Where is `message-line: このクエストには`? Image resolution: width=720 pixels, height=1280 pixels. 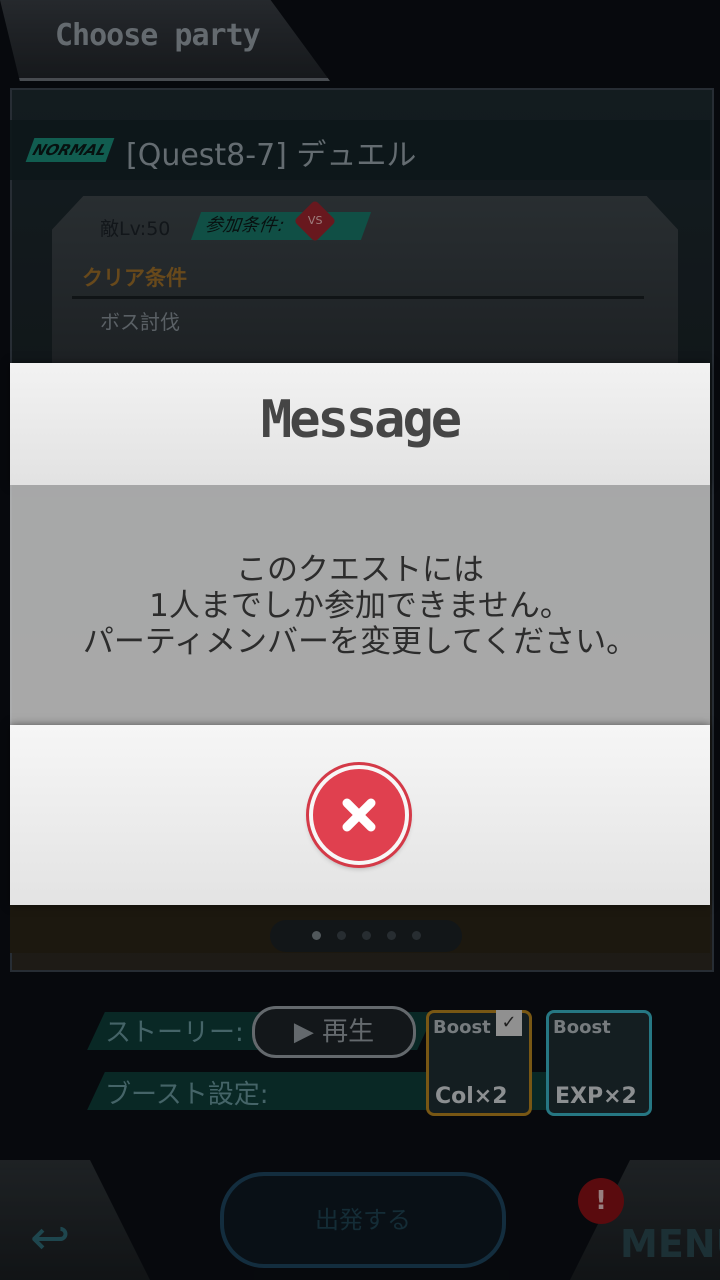 message-line: このクエストには is located at coordinates (360, 570).